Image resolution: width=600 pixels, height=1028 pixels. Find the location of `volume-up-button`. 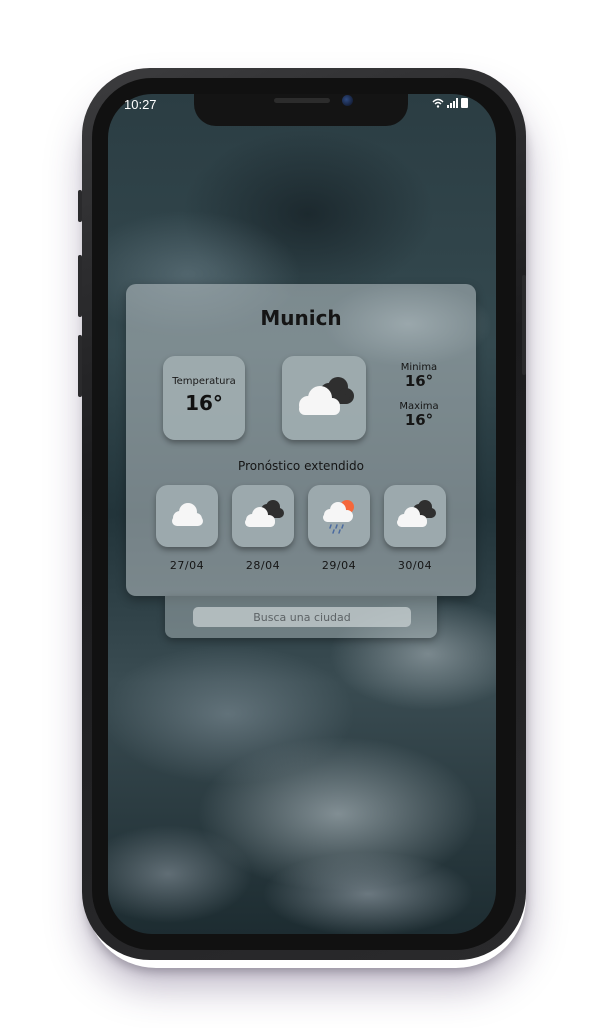

volume-up-button is located at coordinates (80, 286).